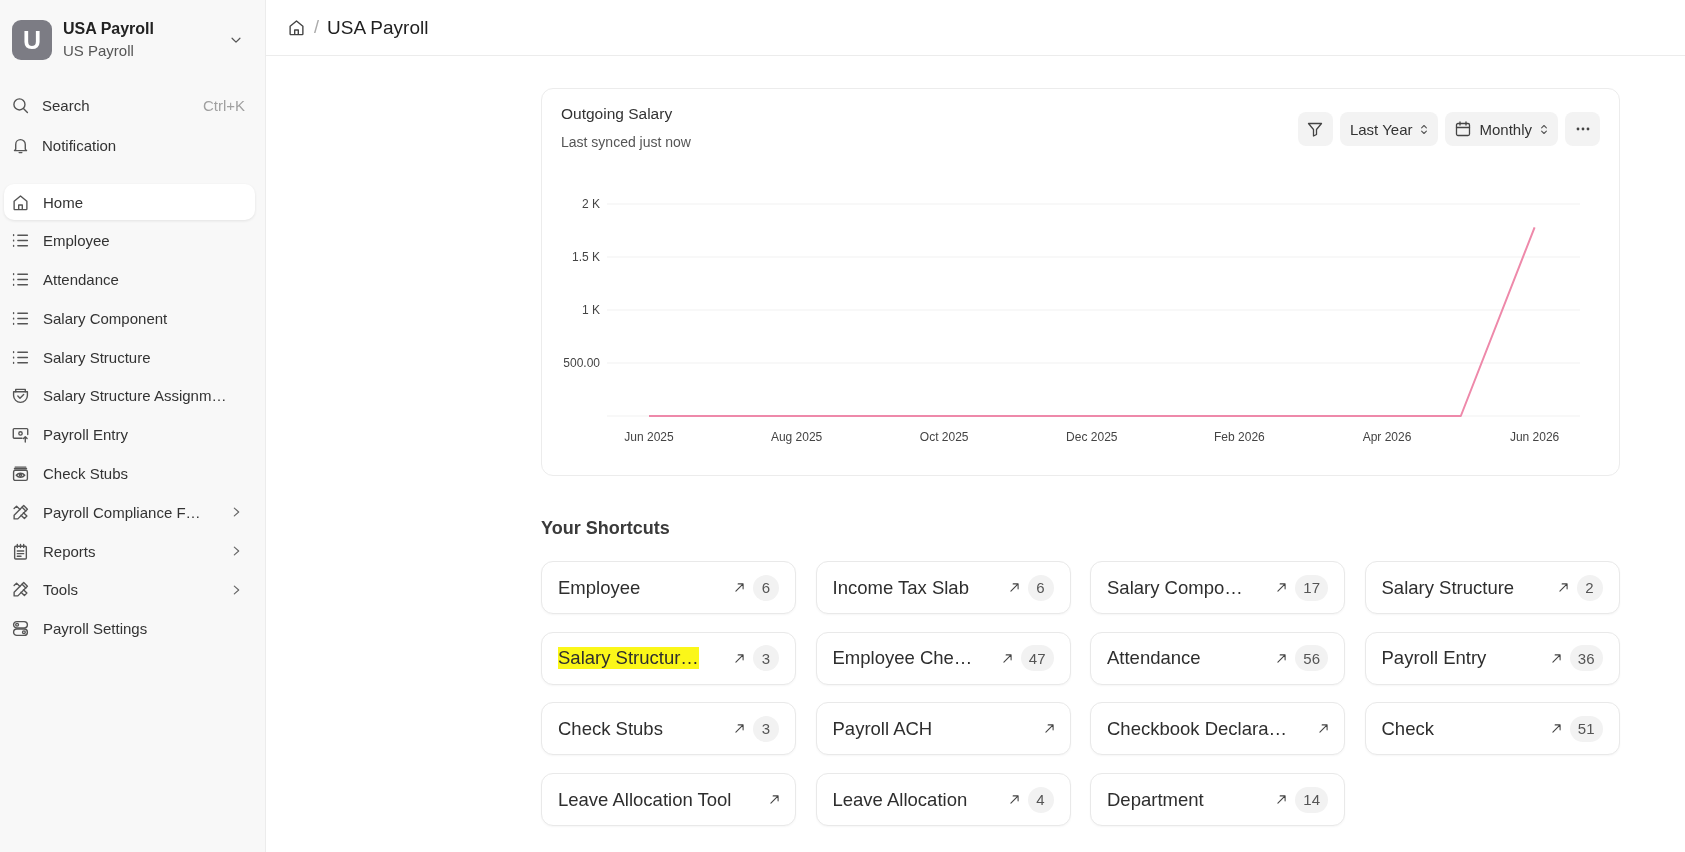 This screenshot has width=1685, height=852. Describe the element at coordinates (98, 51) in the screenshot. I see `workspace-subtitle: US Payroll` at that location.